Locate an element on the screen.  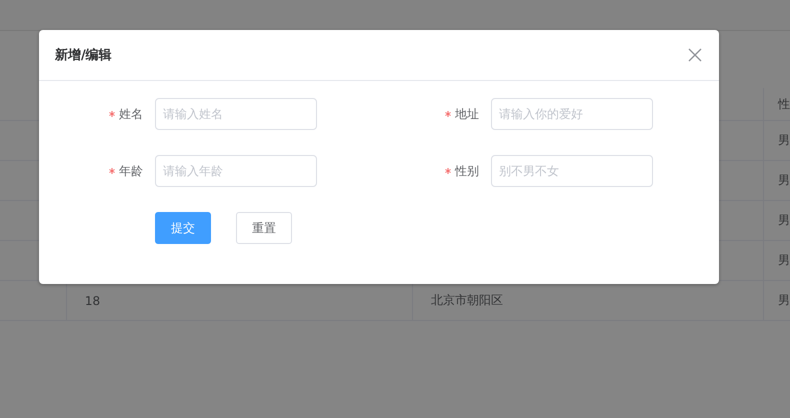
field-label: 姓名 is located at coordinates (131, 114).